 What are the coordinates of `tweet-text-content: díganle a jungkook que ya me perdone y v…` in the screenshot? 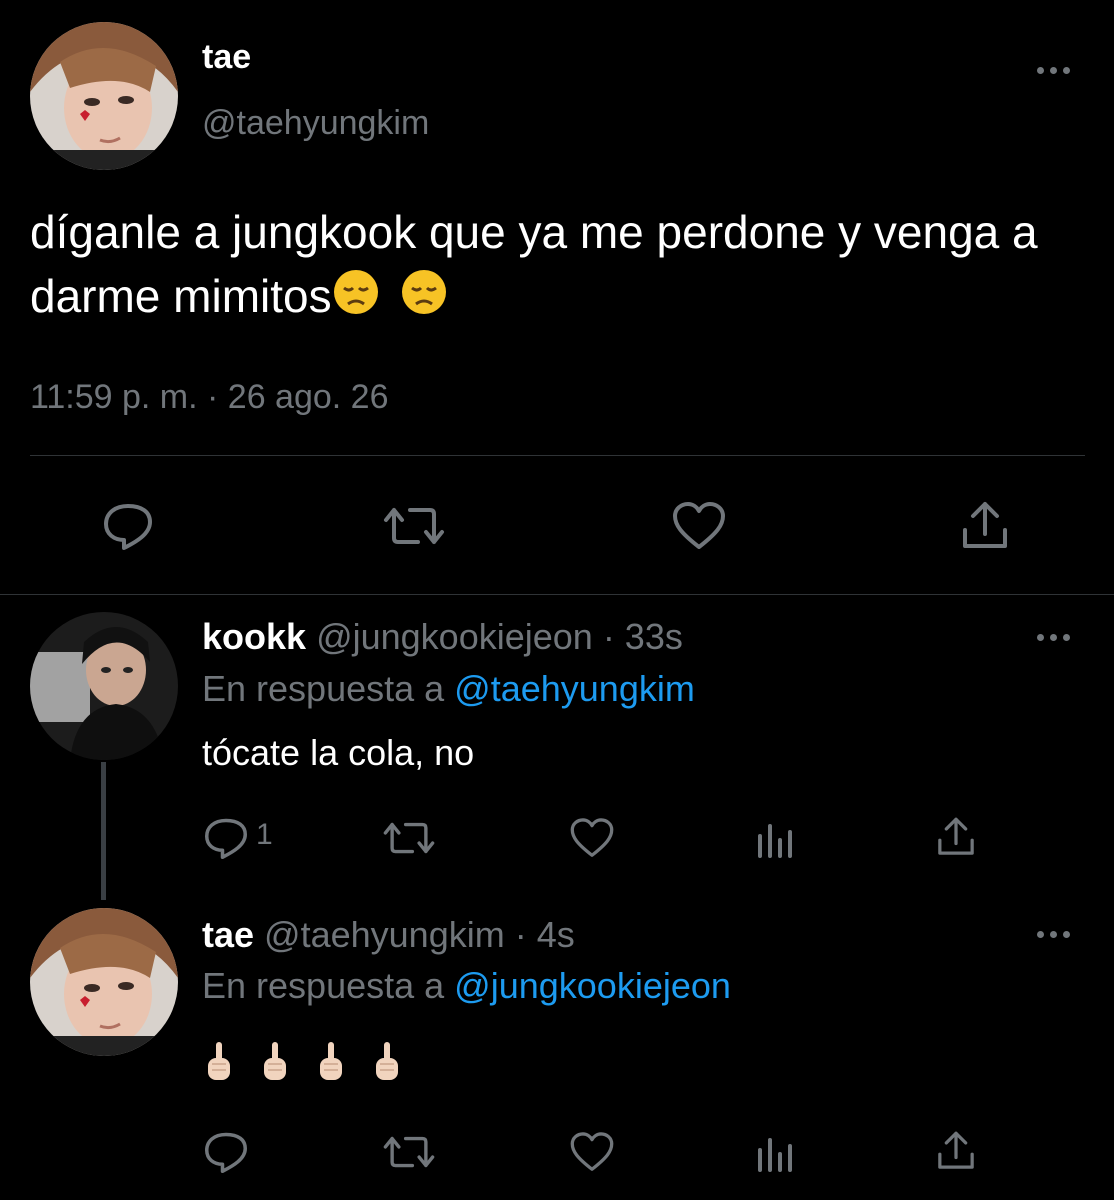 It's located at (534, 264).